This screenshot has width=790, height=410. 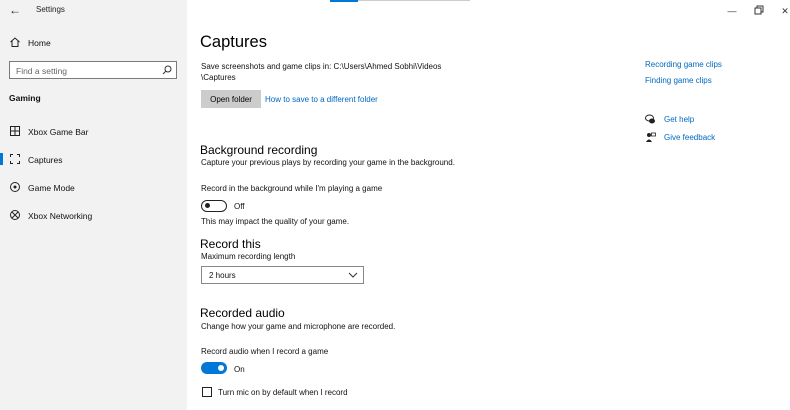 I want to click on home-icon, so click(x=15, y=42).